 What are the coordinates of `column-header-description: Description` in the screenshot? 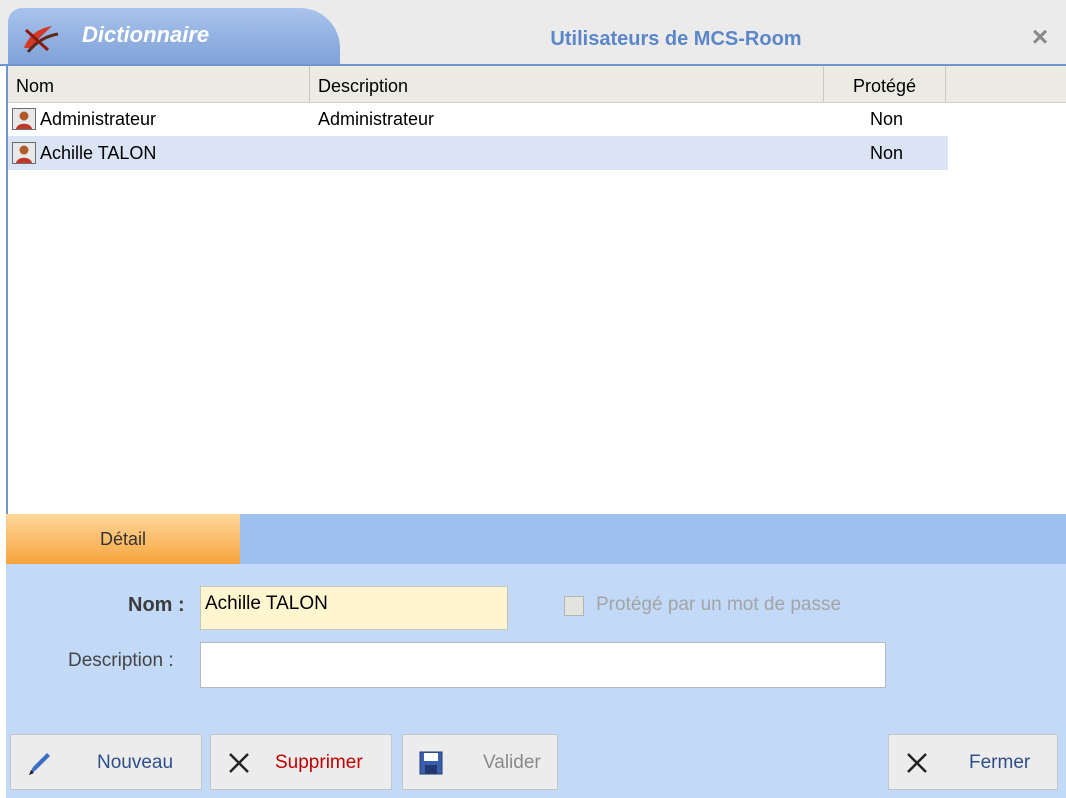 It's located at (567, 84).